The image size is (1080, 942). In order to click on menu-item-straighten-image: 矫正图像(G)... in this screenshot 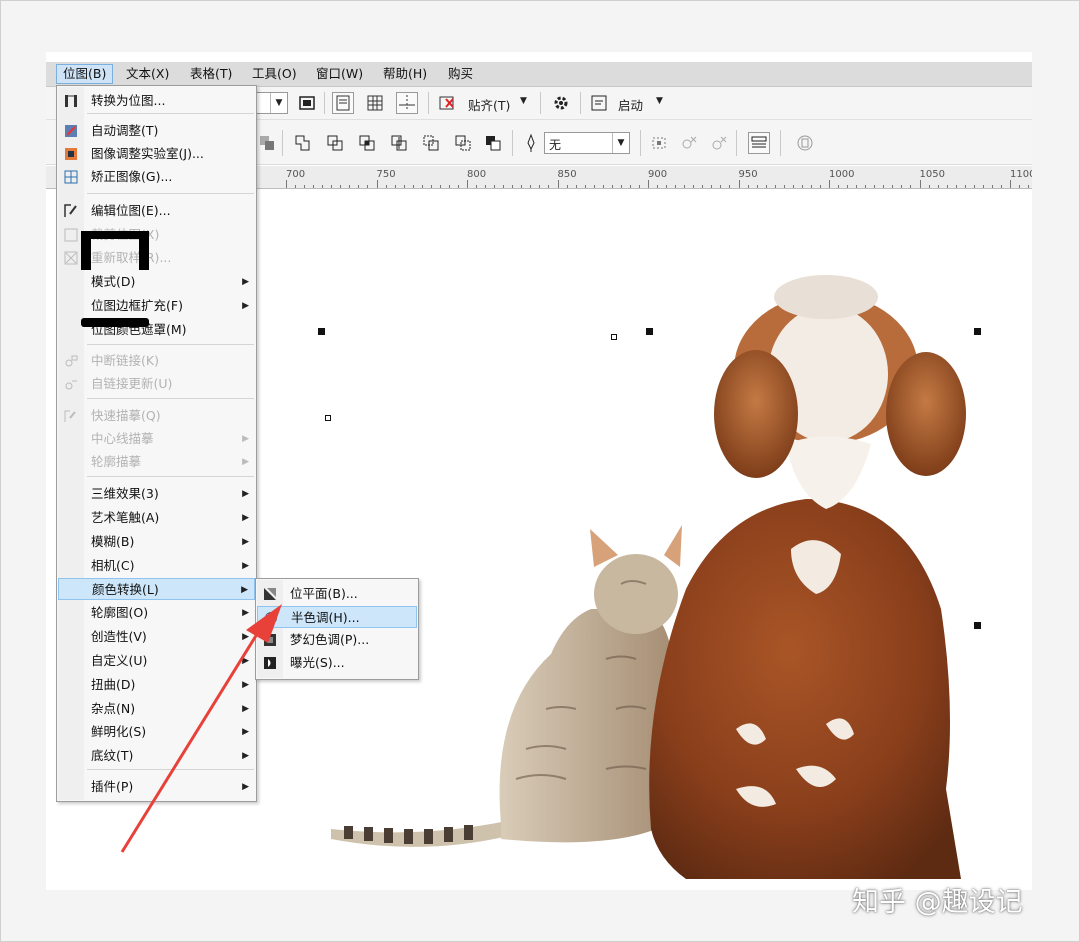, I will do `click(156, 177)`.